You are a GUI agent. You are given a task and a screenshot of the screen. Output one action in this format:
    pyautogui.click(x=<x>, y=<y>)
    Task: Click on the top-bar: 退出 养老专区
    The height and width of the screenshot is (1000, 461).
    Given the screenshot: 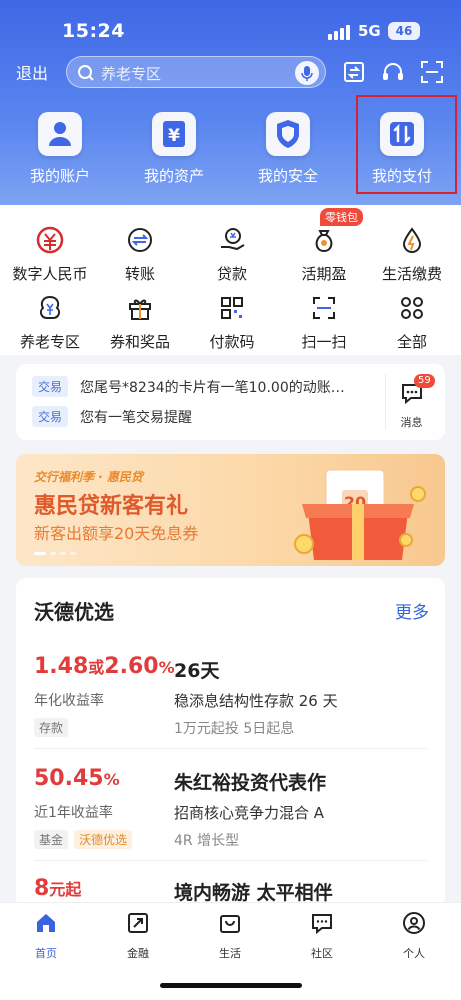 What is the action you would take?
    pyautogui.click(x=230, y=72)
    